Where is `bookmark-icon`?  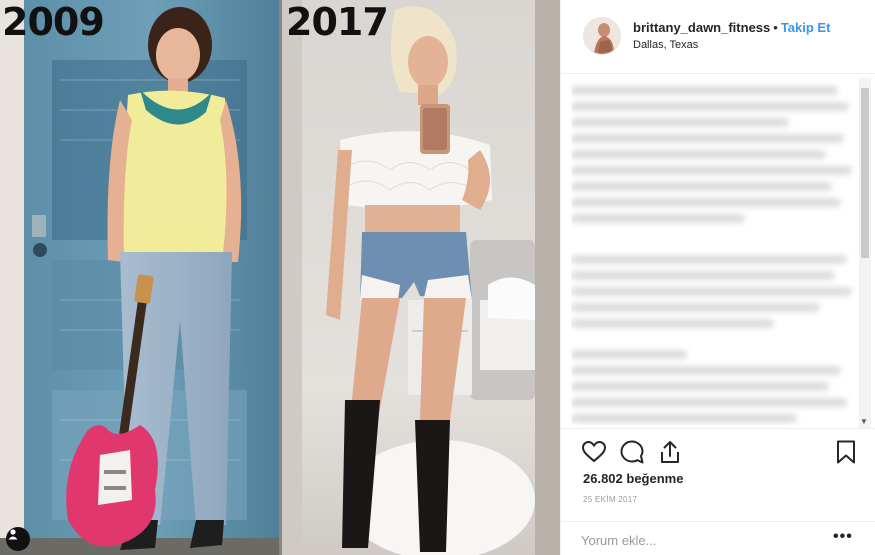
bookmark-icon is located at coordinates (846, 452).